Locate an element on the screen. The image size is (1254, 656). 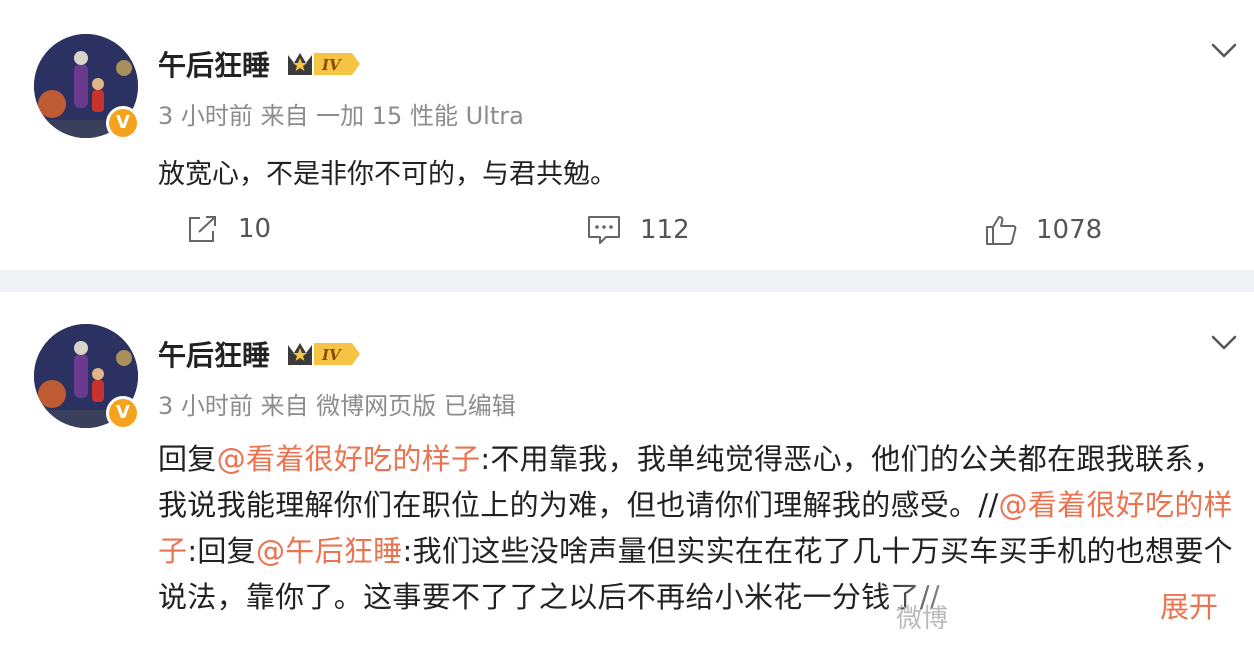
mention-link: @午后狂睡 is located at coordinates (329, 551).